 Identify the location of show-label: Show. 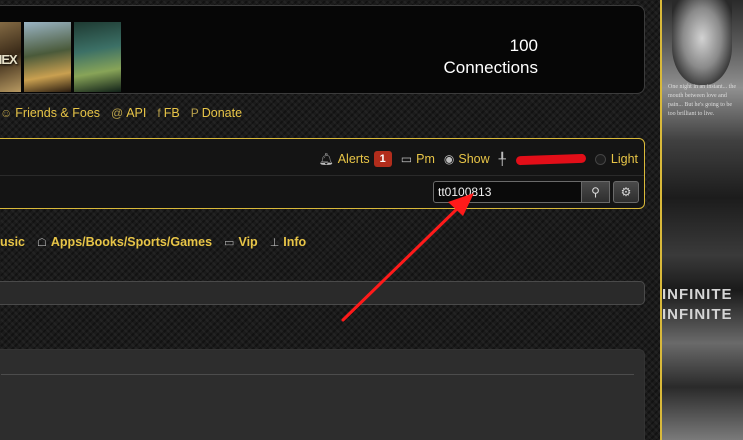
(474, 159).